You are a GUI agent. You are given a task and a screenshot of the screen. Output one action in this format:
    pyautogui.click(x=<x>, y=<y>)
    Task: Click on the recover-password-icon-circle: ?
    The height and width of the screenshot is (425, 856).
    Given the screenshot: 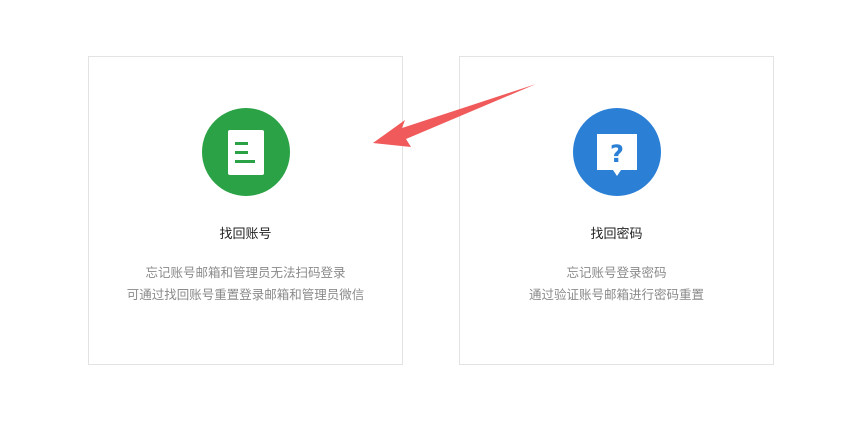 What is the action you would take?
    pyautogui.click(x=616, y=152)
    